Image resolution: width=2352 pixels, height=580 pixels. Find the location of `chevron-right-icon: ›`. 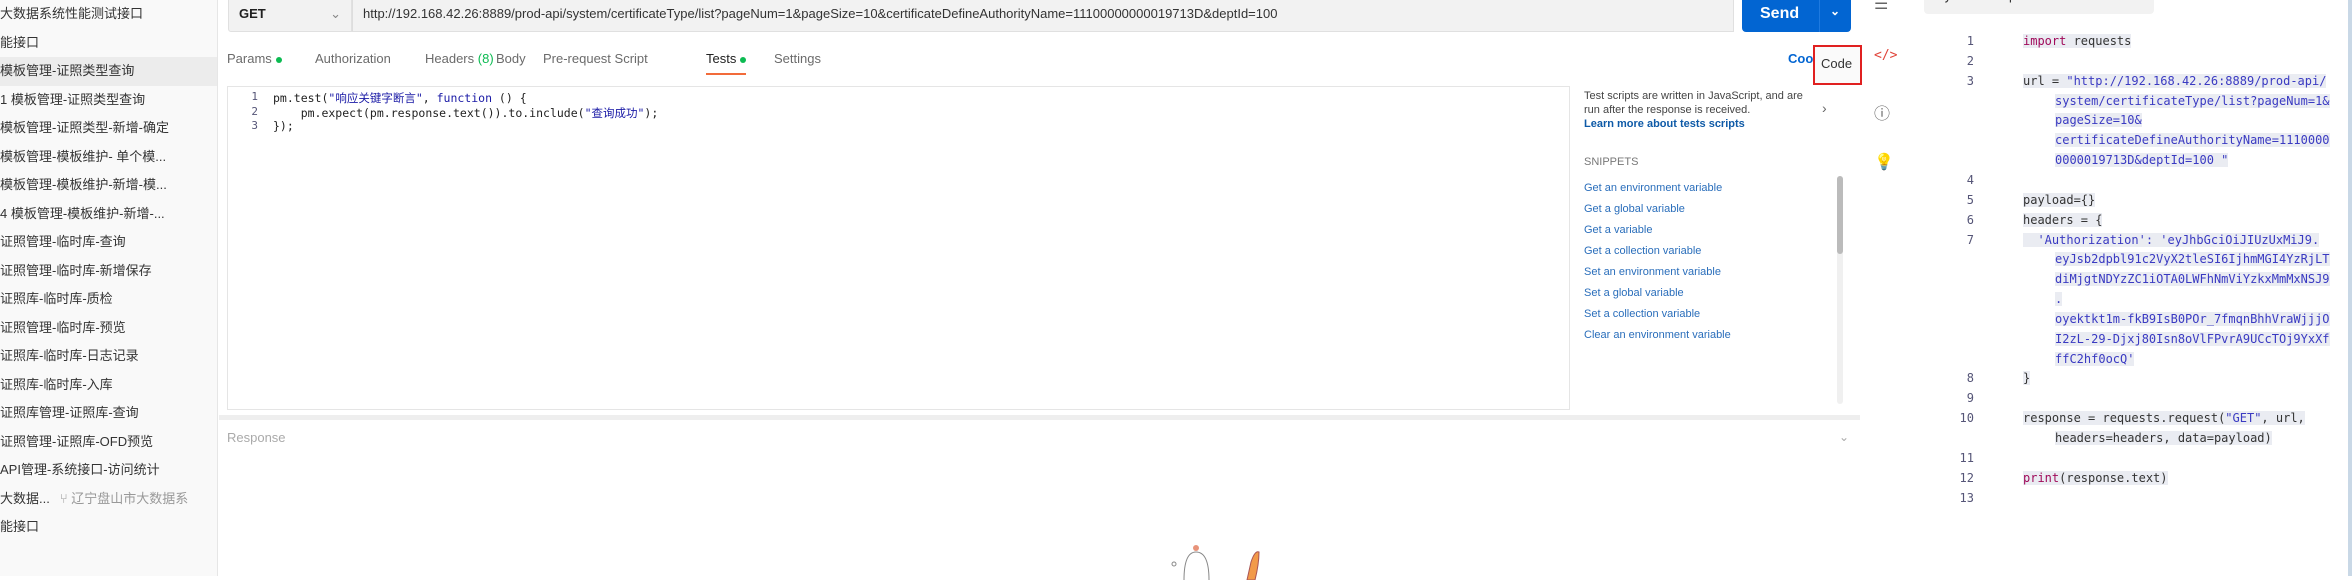

chevron-right-icon: › is located at coordinates (1824, 108).